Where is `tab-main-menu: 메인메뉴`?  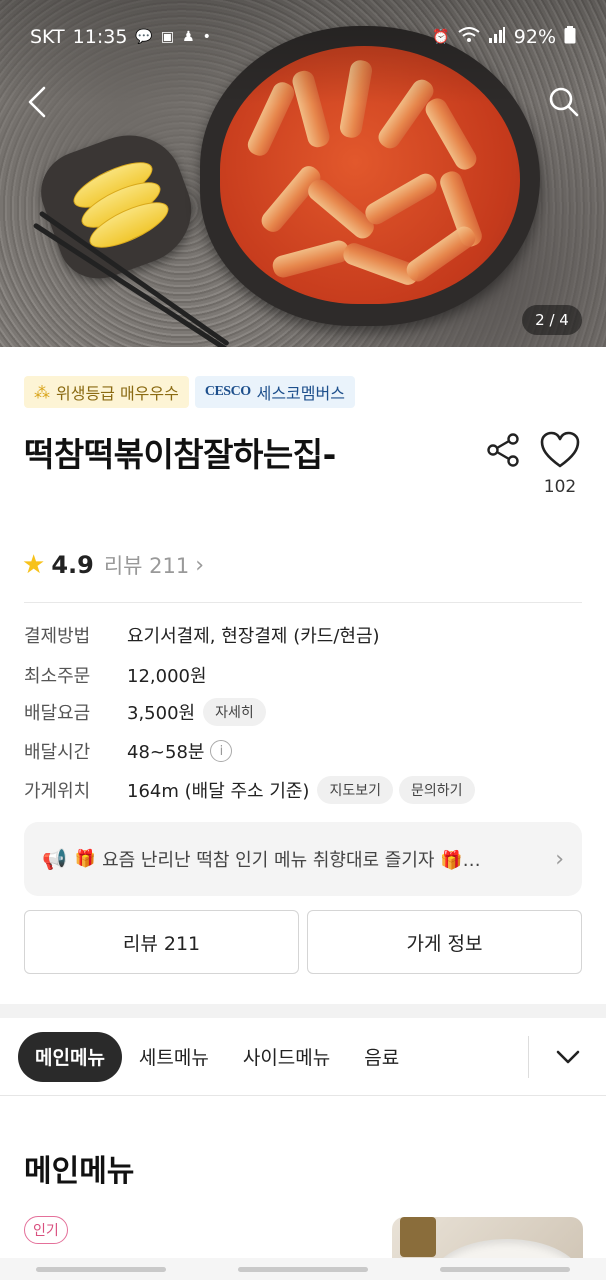
tab-main-menu: 메인메뉴 is located at coordinates (70, 1056).